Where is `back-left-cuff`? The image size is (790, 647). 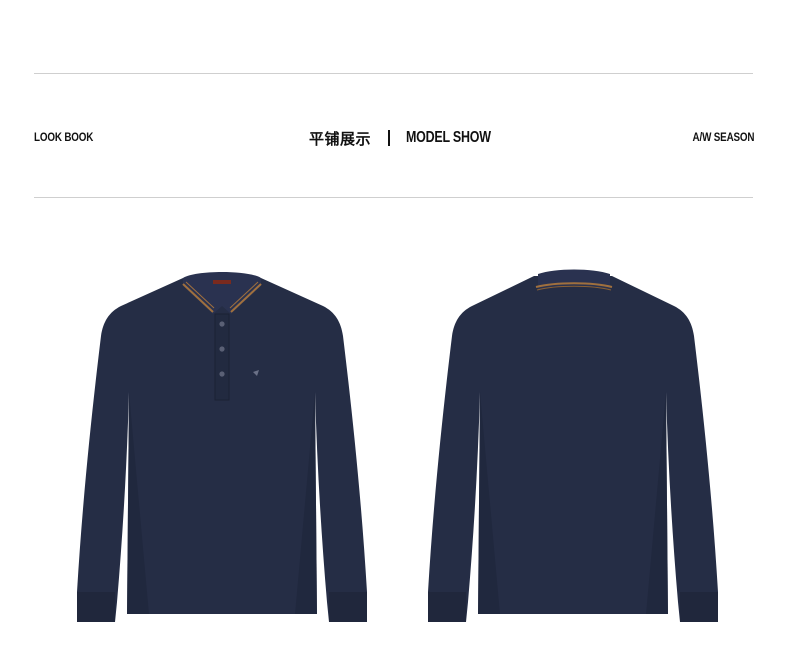
back-left-cuff is located at coordinates (447, 607).